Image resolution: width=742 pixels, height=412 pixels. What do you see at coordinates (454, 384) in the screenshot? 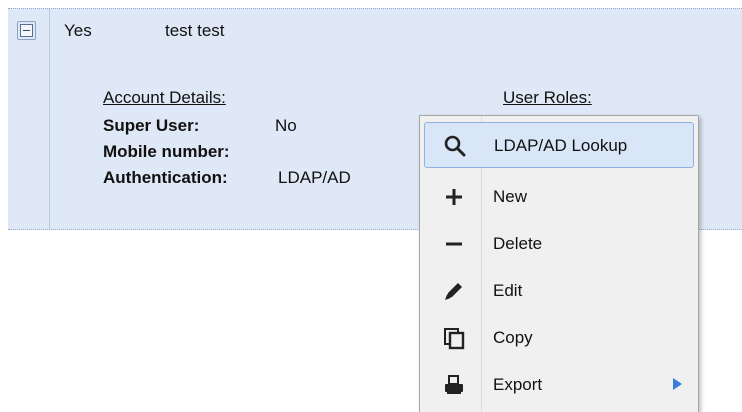
I see `printer-icon` at bounding box center [454, 384].